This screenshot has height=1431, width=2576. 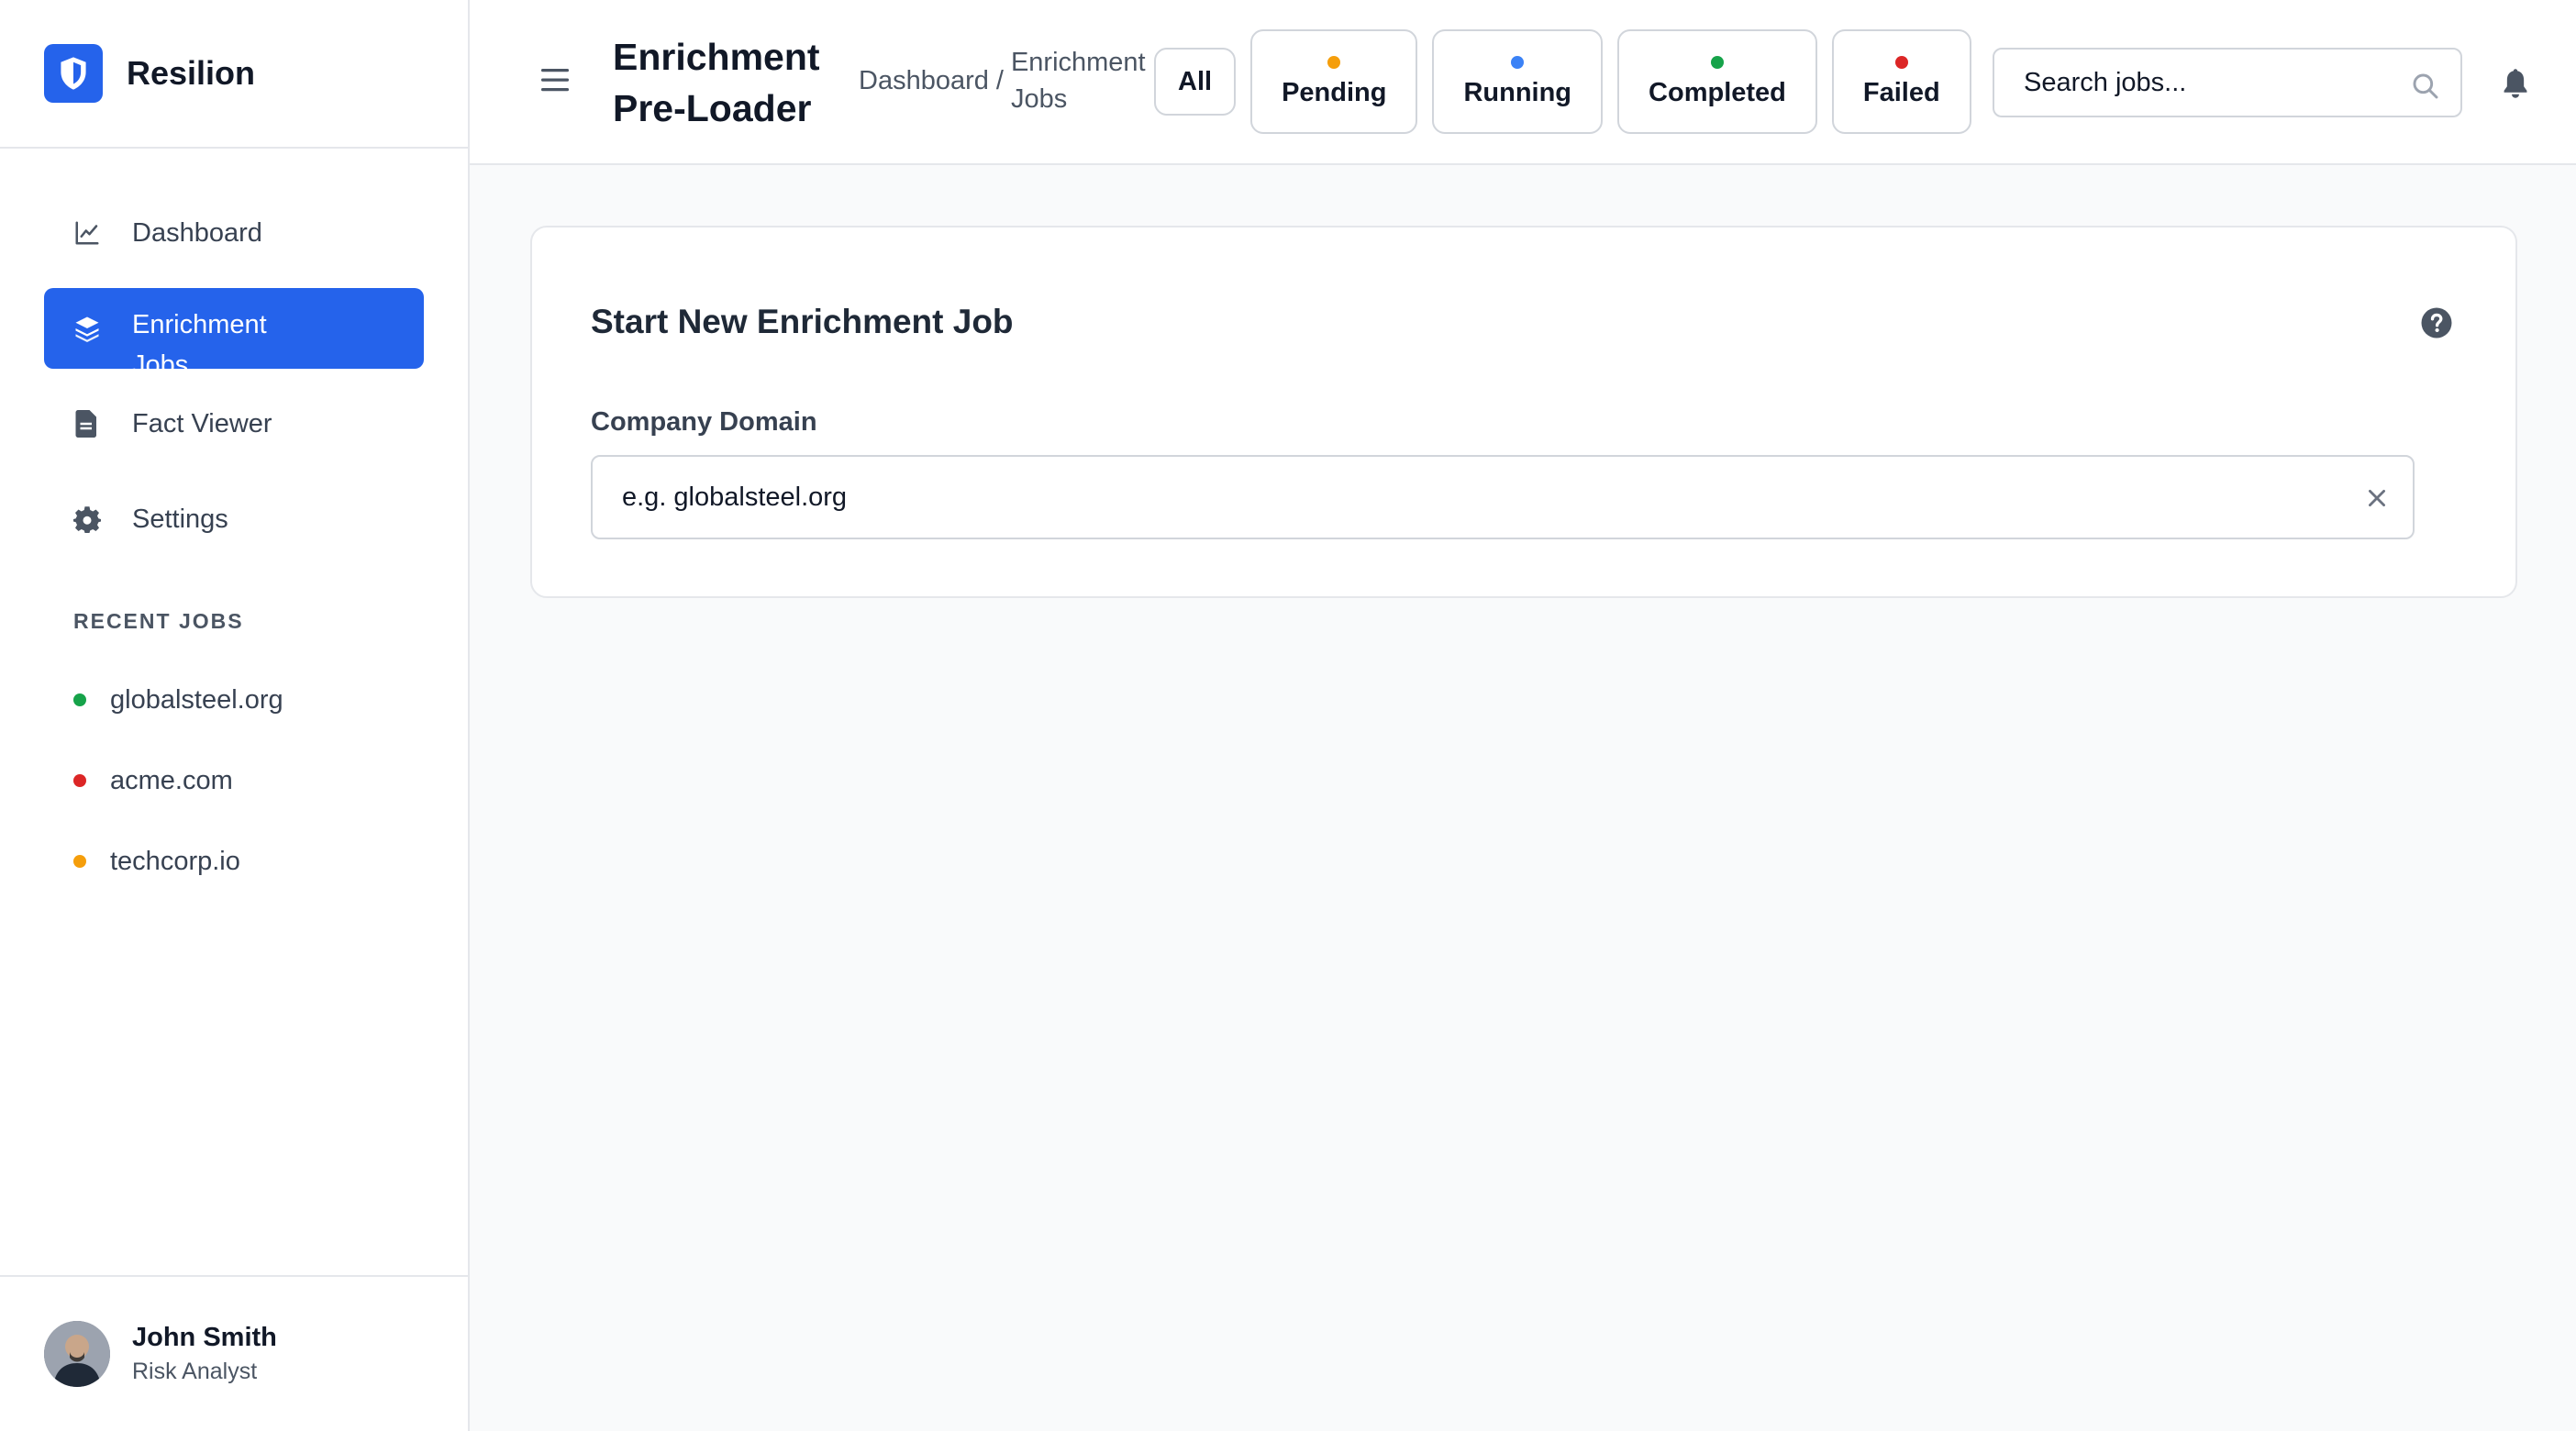 I want to click on page-title: Enrichment Pre-Loader, so click(x=716, y=82).